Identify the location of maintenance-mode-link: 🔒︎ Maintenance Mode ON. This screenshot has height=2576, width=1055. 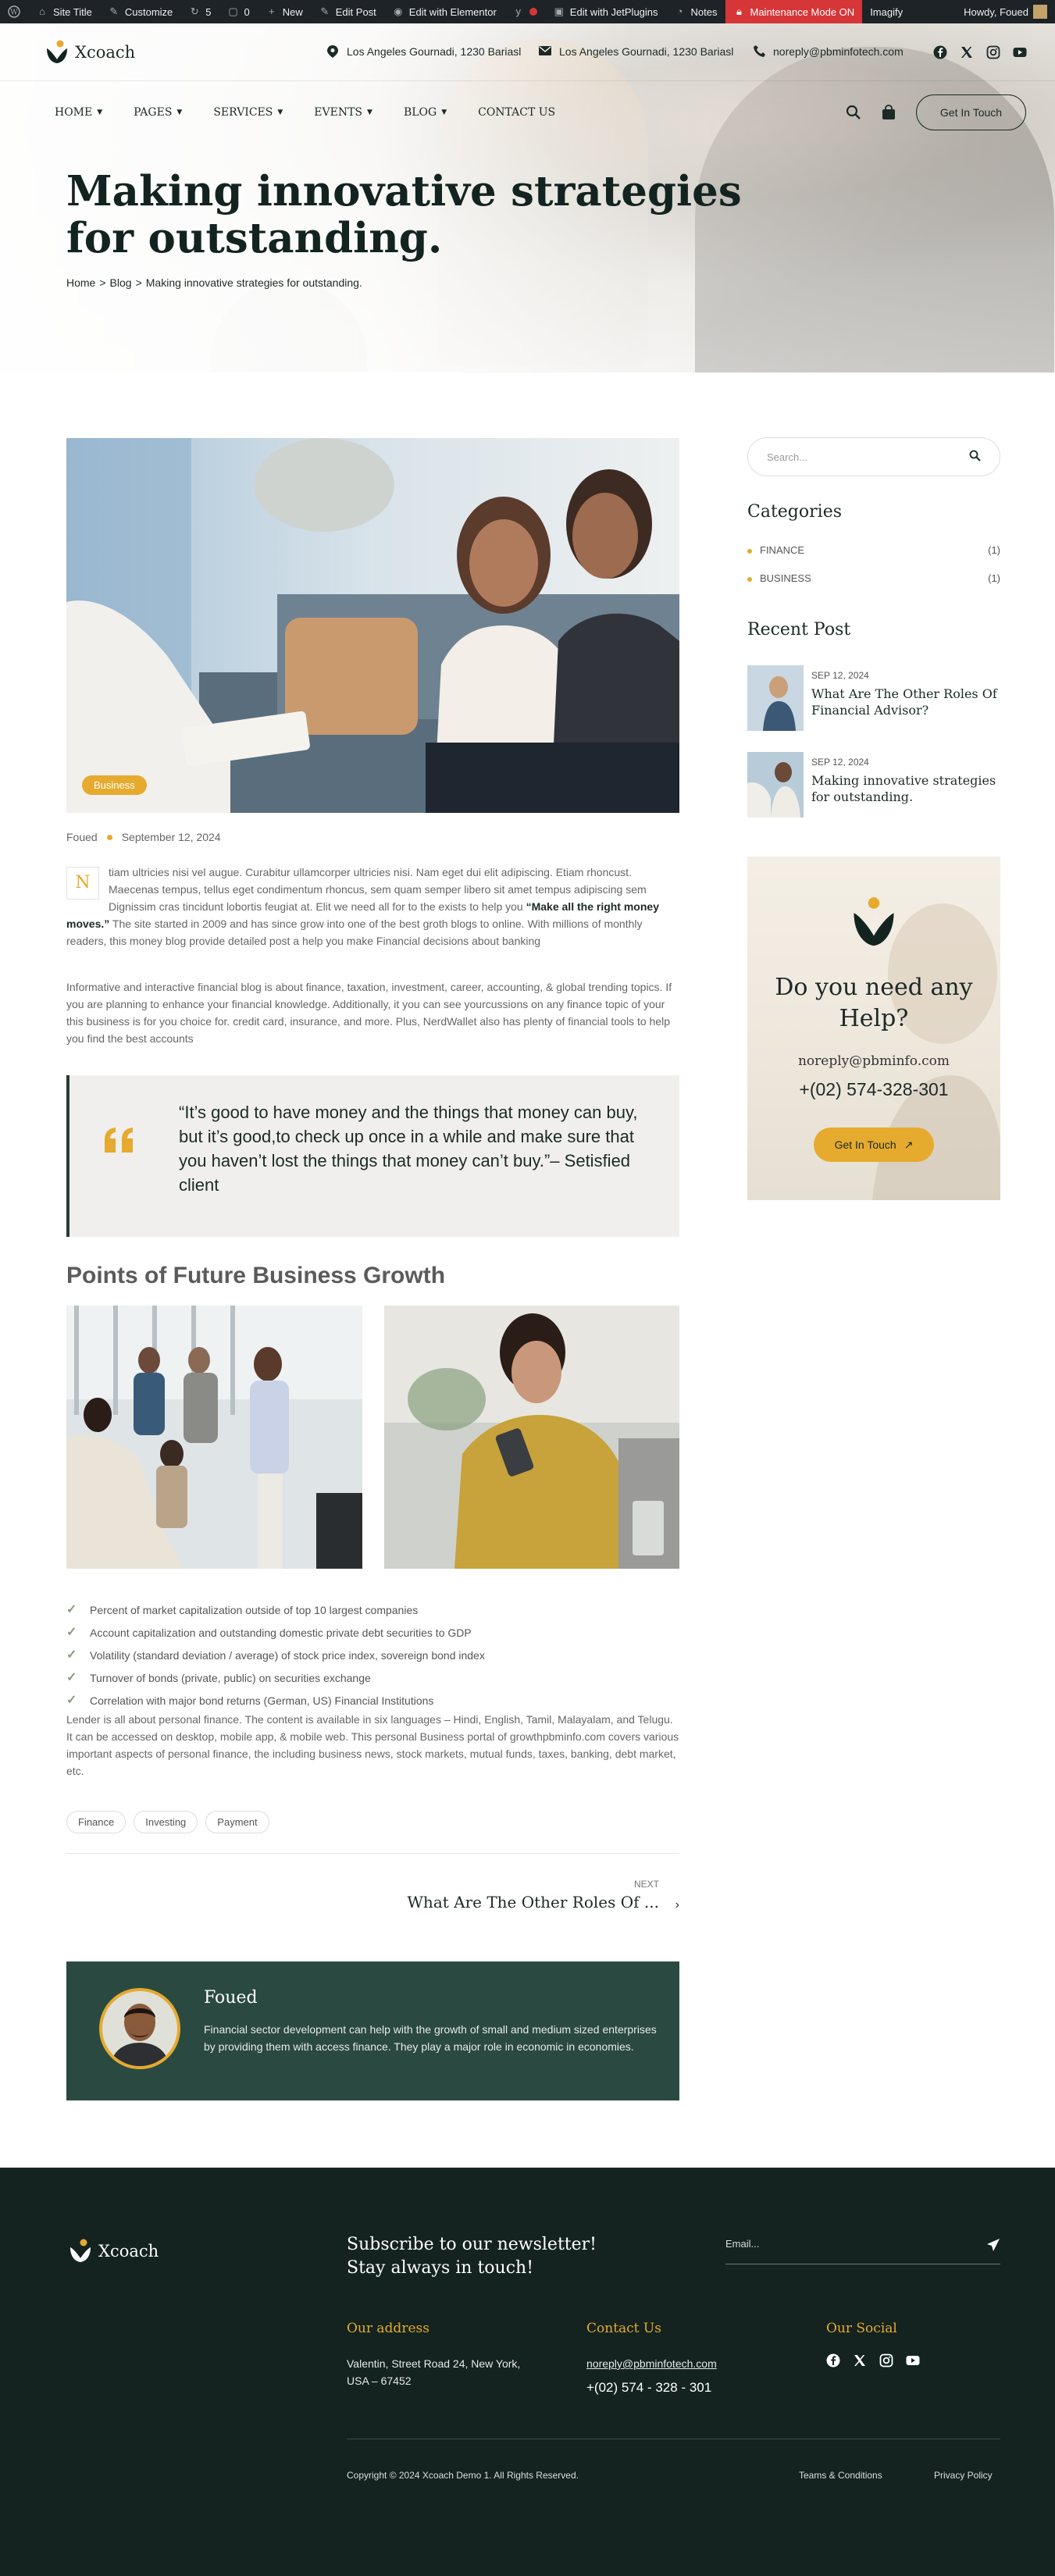
(794, 12).